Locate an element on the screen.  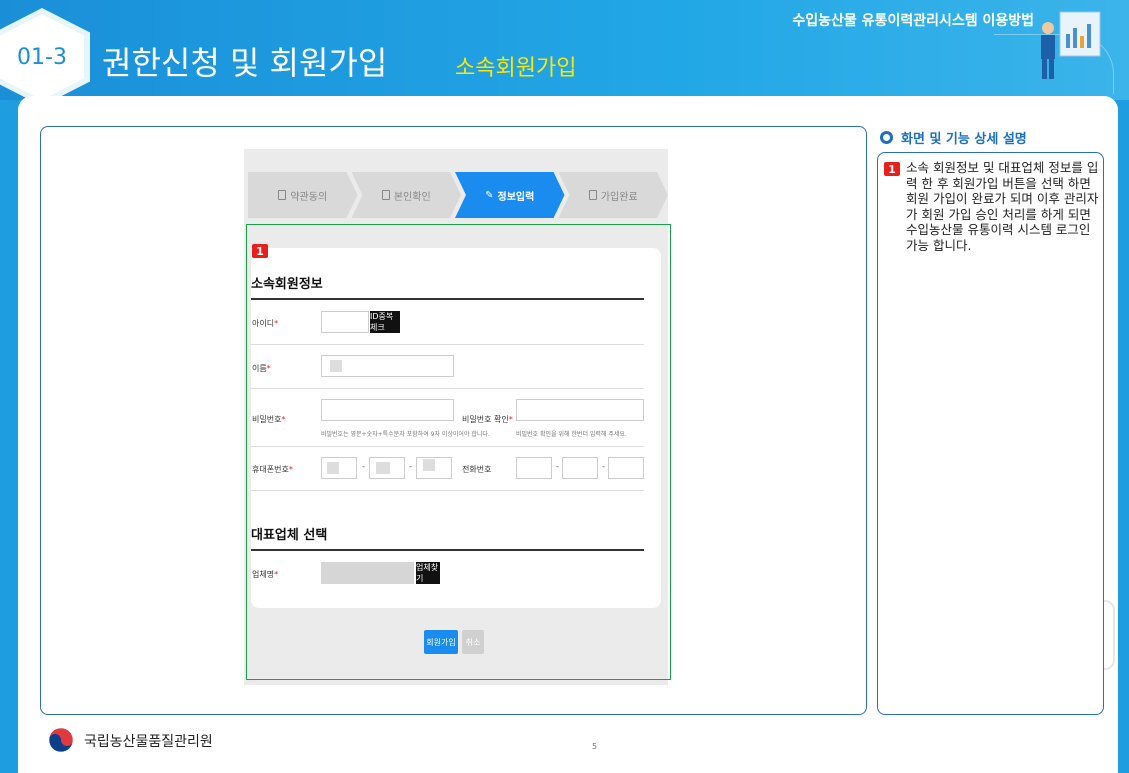
password-confirm-input is located at coordinates (580, 410).